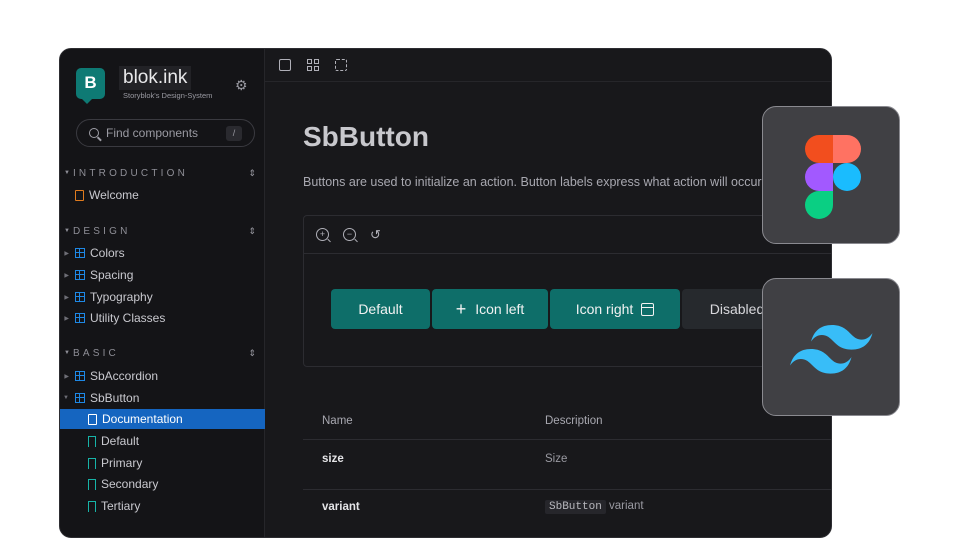 Image resolution: width=960 pixels, height=538 pixels. I want to click on sidebar-item-default: Default, so click(162, 441).